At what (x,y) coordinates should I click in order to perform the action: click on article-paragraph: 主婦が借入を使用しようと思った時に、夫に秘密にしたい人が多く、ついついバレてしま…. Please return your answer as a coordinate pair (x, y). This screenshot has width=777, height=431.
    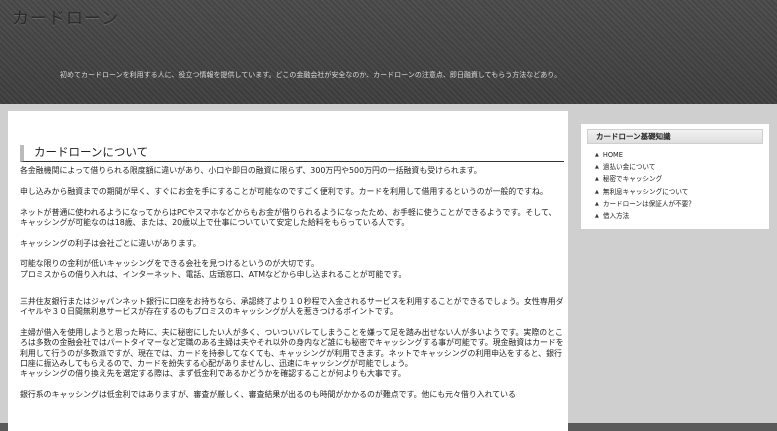
    Looking at the image, I should click on (292, 353).